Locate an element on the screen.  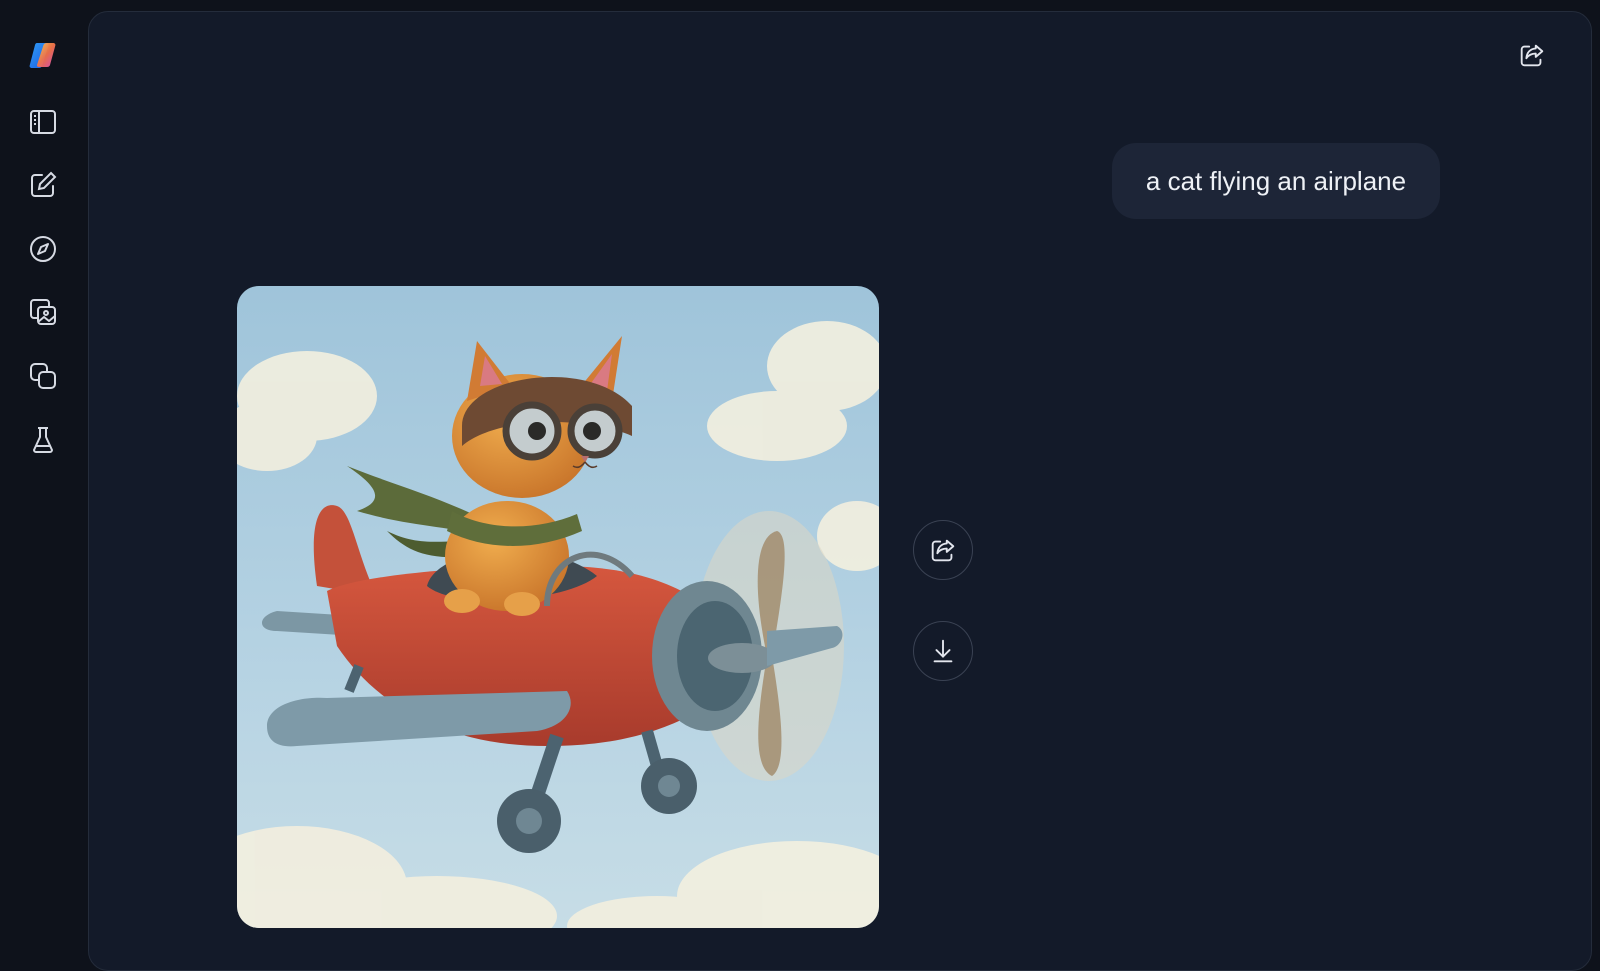
sidebar-toggle-icon is located at coordinates (43, 122).